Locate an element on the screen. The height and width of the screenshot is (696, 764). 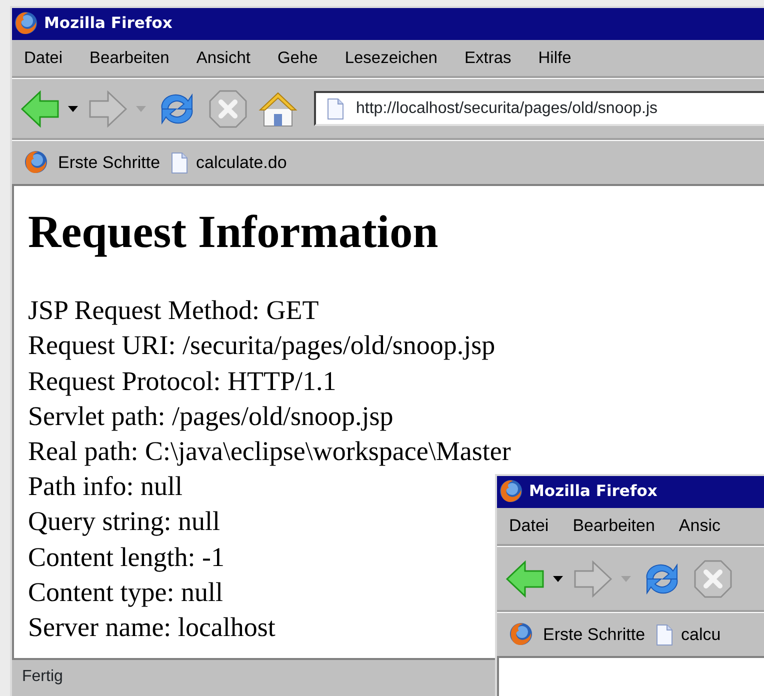
menu-item: Hilfe is located at coordinates (555, 58).